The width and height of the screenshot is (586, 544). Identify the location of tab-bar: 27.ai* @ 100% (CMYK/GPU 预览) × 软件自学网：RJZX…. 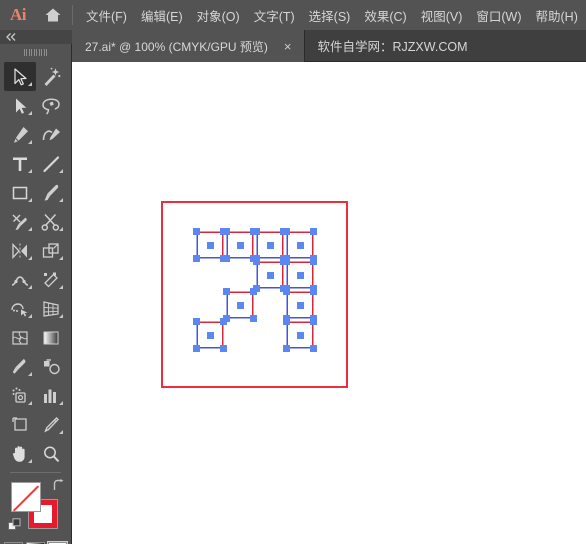
(329, 46).